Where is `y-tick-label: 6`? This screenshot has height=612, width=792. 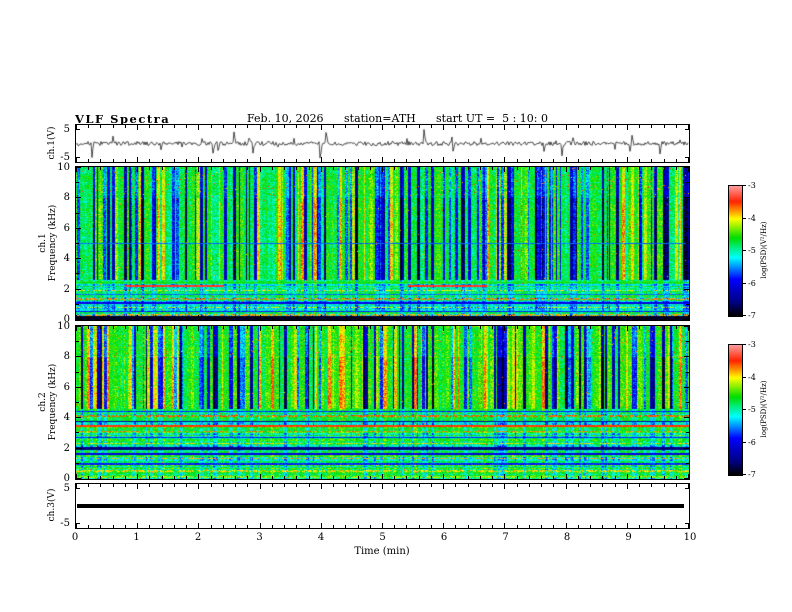
y-tick-label: 6 is located at coordinates (66, 387).